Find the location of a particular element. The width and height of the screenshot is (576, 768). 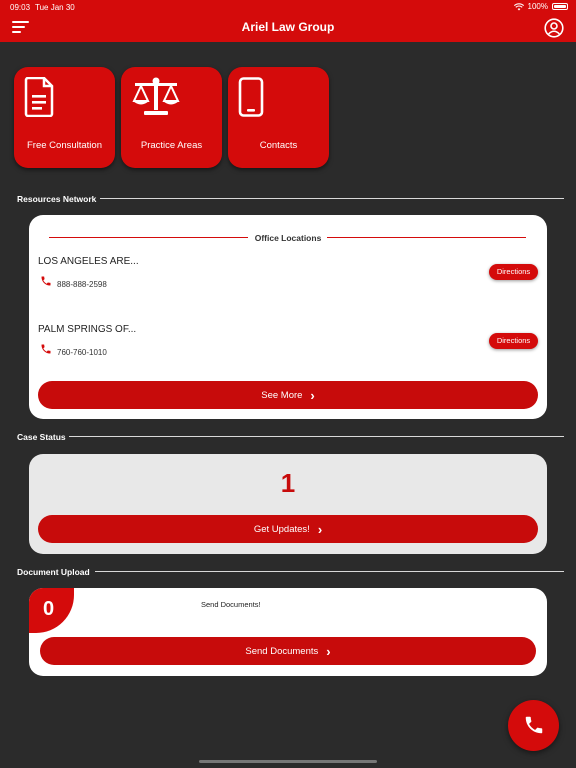

status-right: 100% is located at coordinates (540, 6).